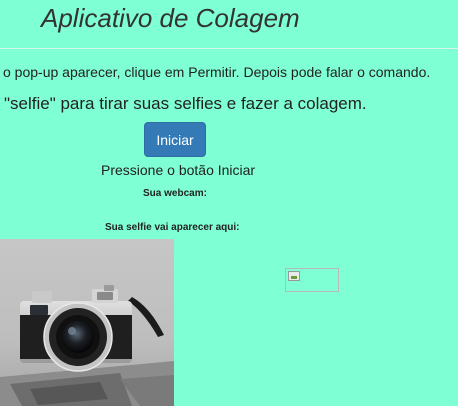 This screenshot has width=458, height=406. Describe the element at coordinates (170, 18) in the screenshot. I see `page-title: Aplicativo de Colagem` at that location.